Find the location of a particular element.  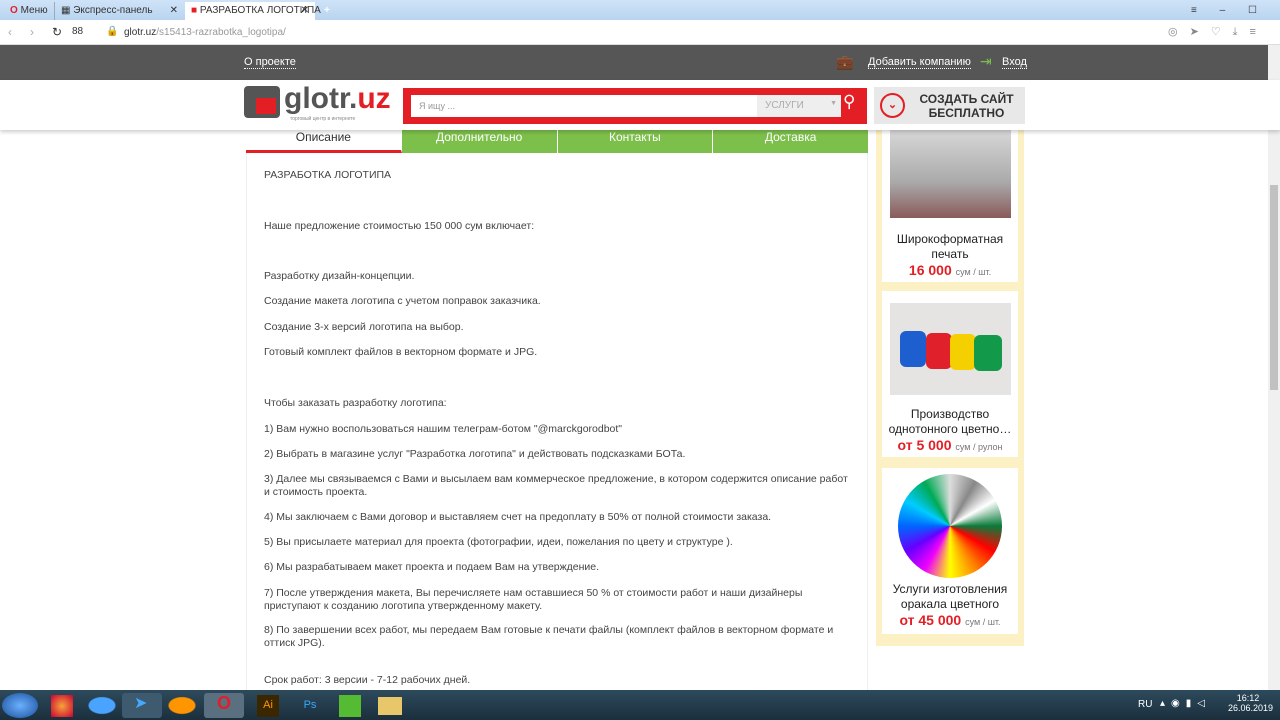

browser-toolbar-icons: ◎➤♡⤓≡ is located at coordinates (1218, 32).